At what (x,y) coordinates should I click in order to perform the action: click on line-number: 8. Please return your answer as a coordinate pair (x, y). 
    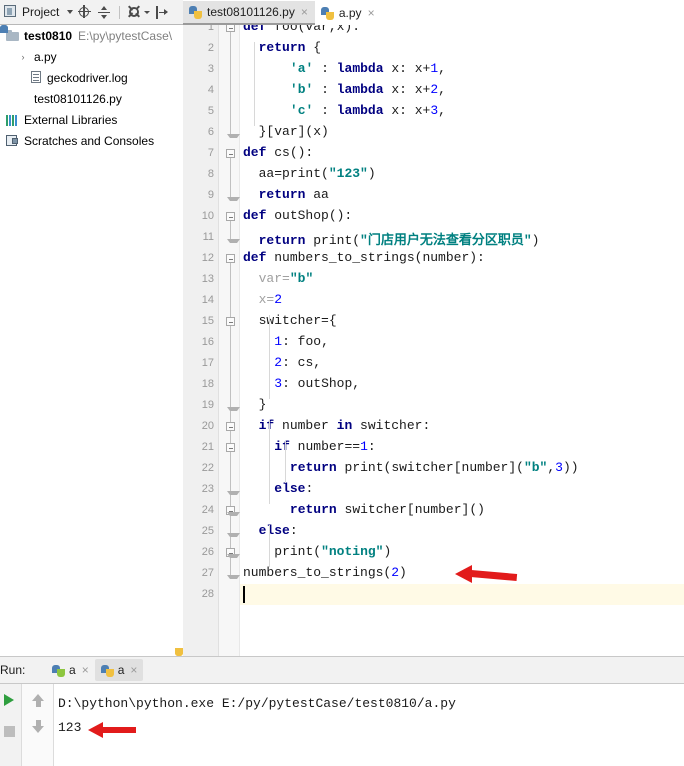
    Looking at the image, I should click on (210, 174).